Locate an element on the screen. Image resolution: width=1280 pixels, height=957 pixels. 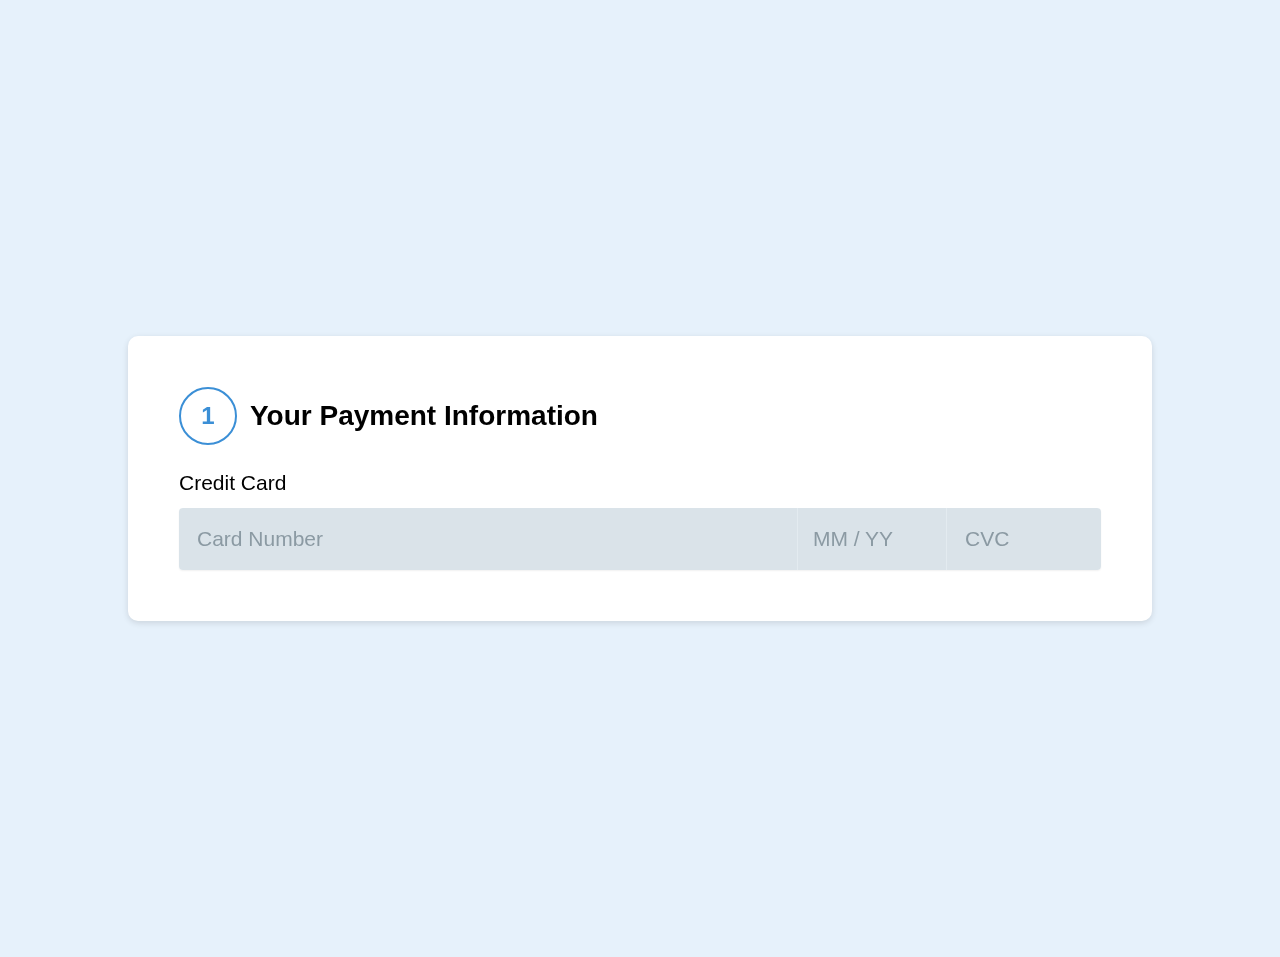
input-field: CVC is located at coordinates (1023, 539).